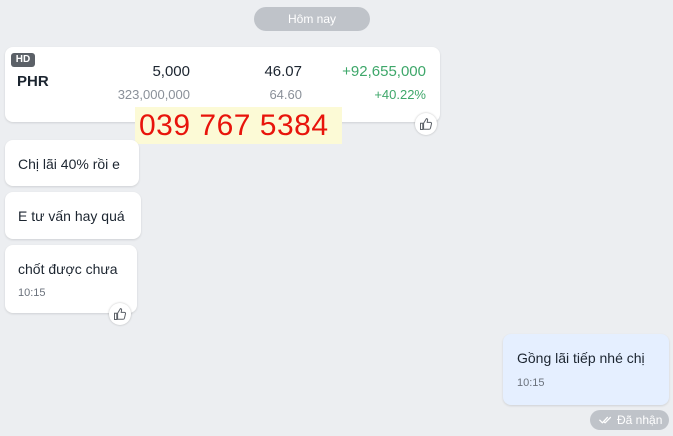  What do you see at coordinates (23, 60) in the screenshot?
I see `hd-badge: HD` at bounding box center [23, 60].